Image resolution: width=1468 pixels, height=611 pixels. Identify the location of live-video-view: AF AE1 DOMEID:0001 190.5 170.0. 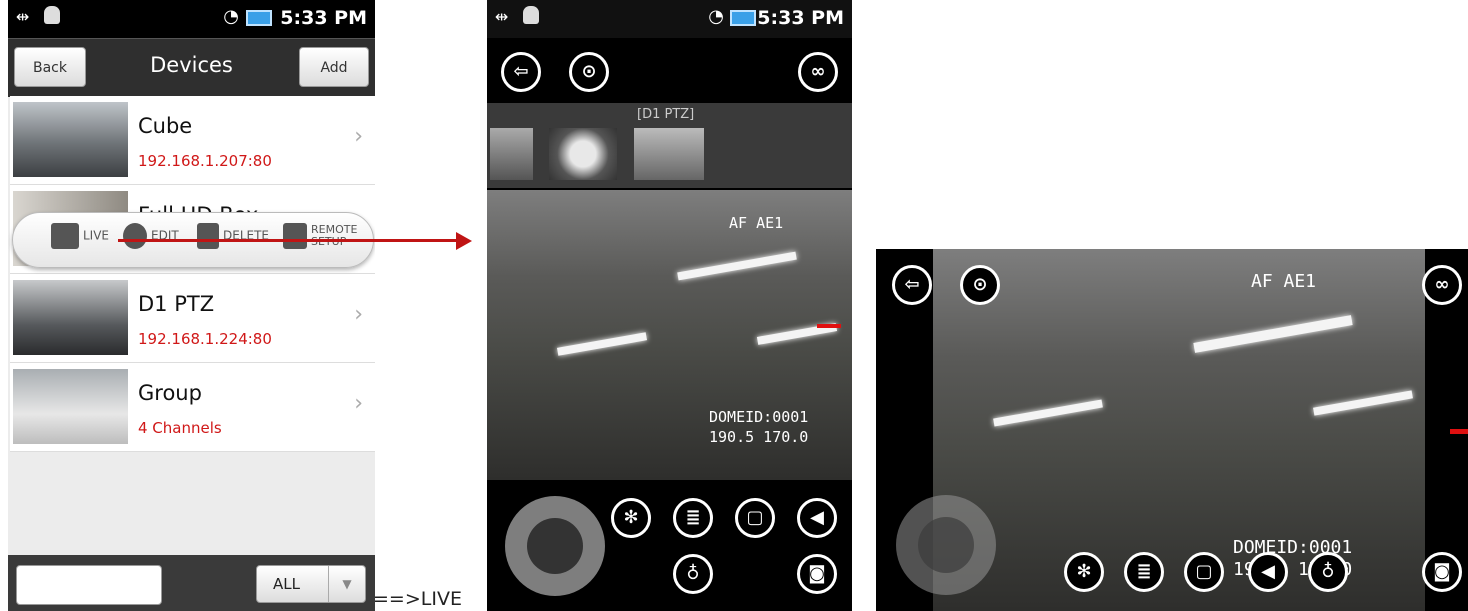
(669, 335).